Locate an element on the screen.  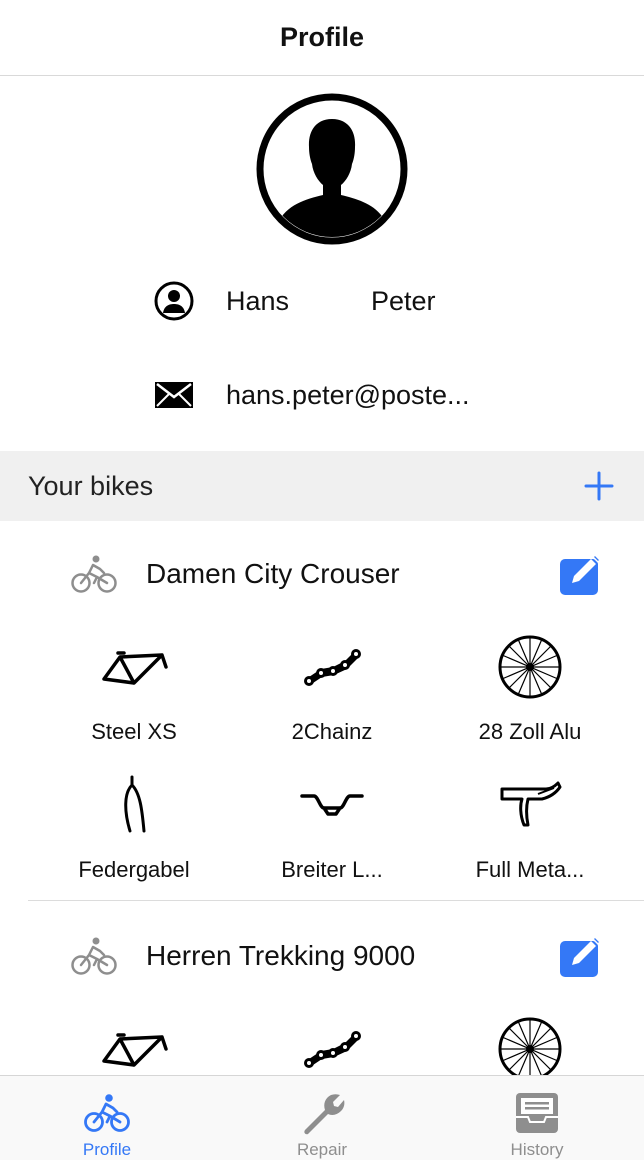
inbox-icon is located at coordinates (537, 1113).